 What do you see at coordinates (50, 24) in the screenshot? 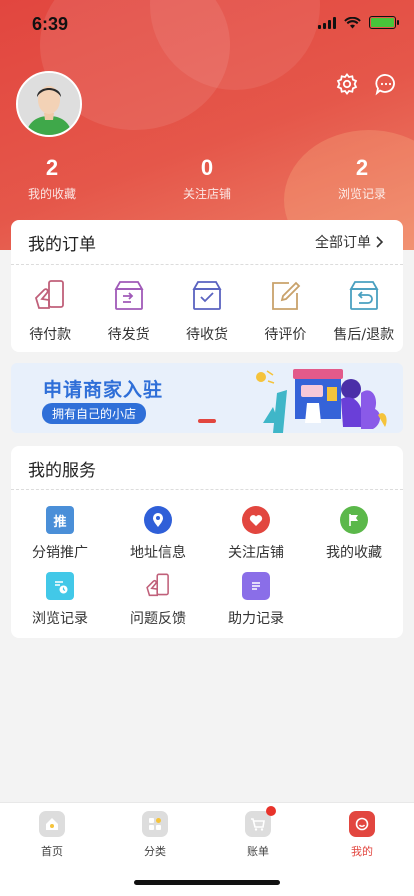
I see `status-time: 6:39` at bounding box center [50, 24].